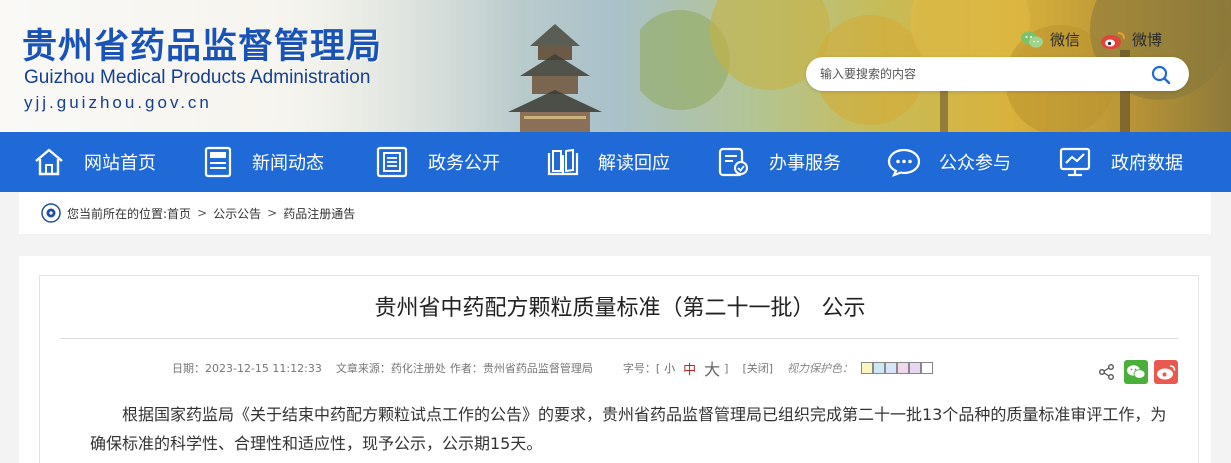 The width and height of the screenshot is (1231, 463). I want to click on search-box, so click(997, 74).